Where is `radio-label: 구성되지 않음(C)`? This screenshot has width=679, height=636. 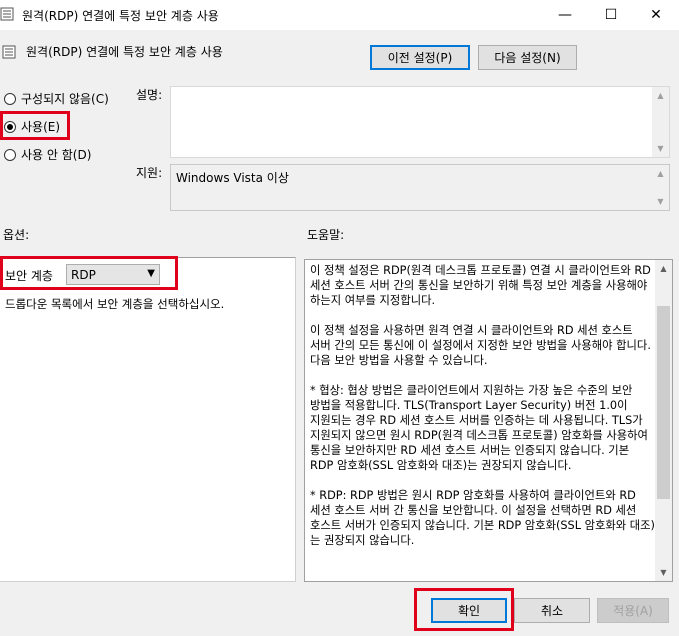 radio-label: 구성되지 않음(C) is located at coordinates (65, 99).